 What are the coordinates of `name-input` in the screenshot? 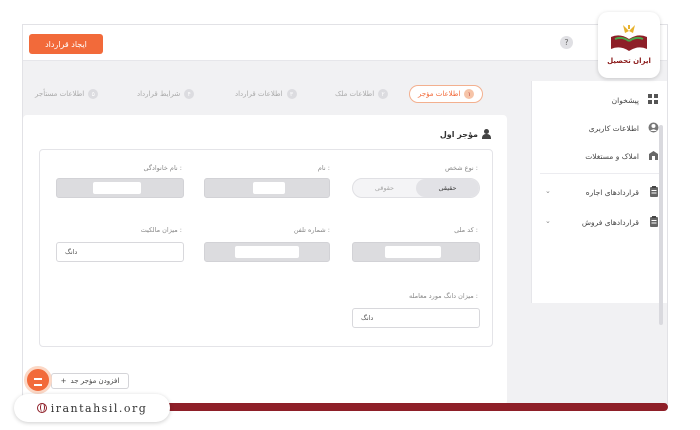 It's located at (267, 188).